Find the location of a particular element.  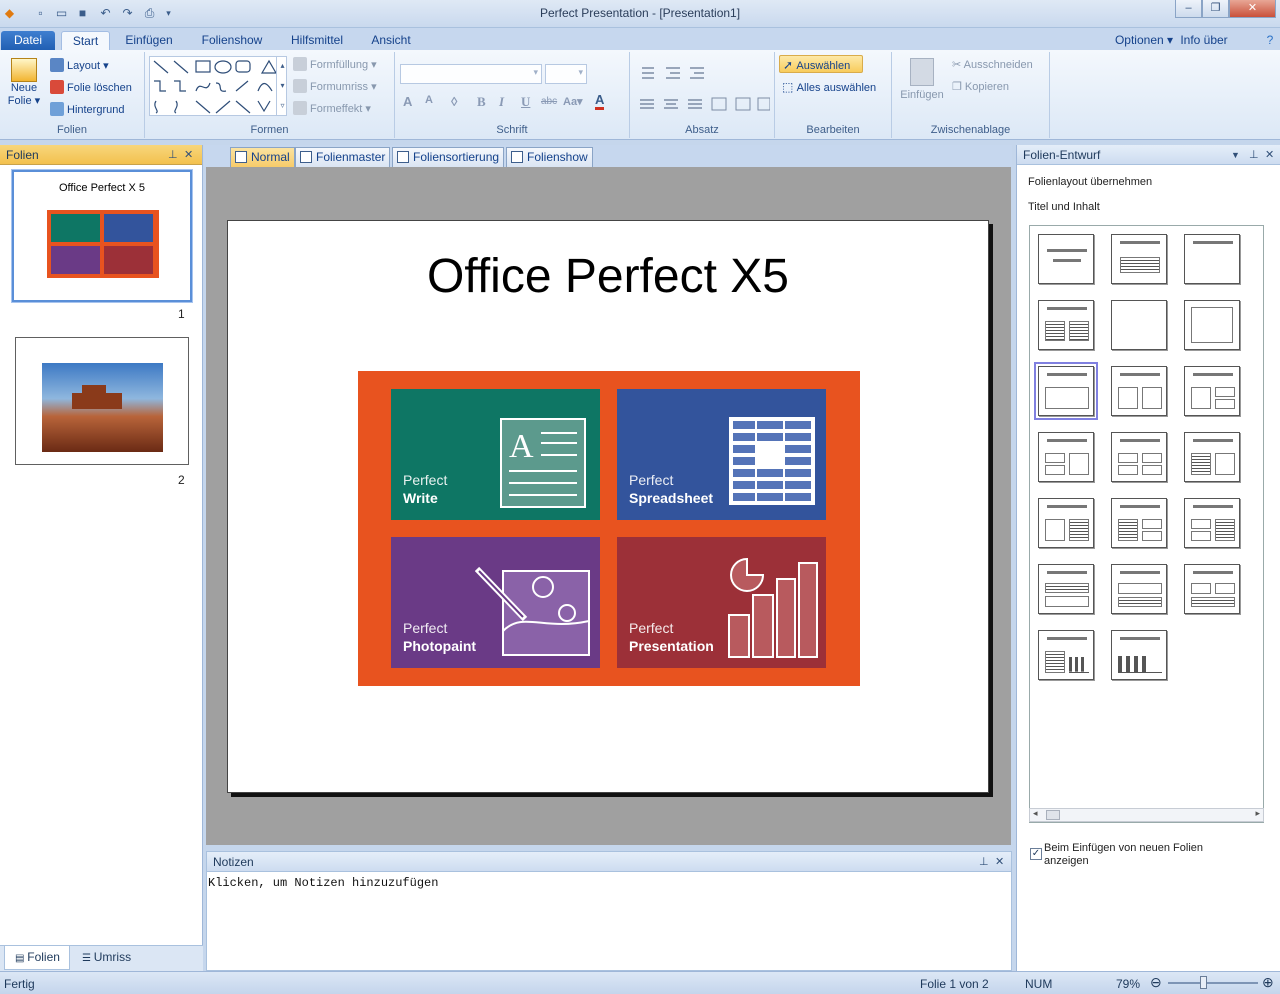

layout-two-over-text is located at coordinates (1212, 589).